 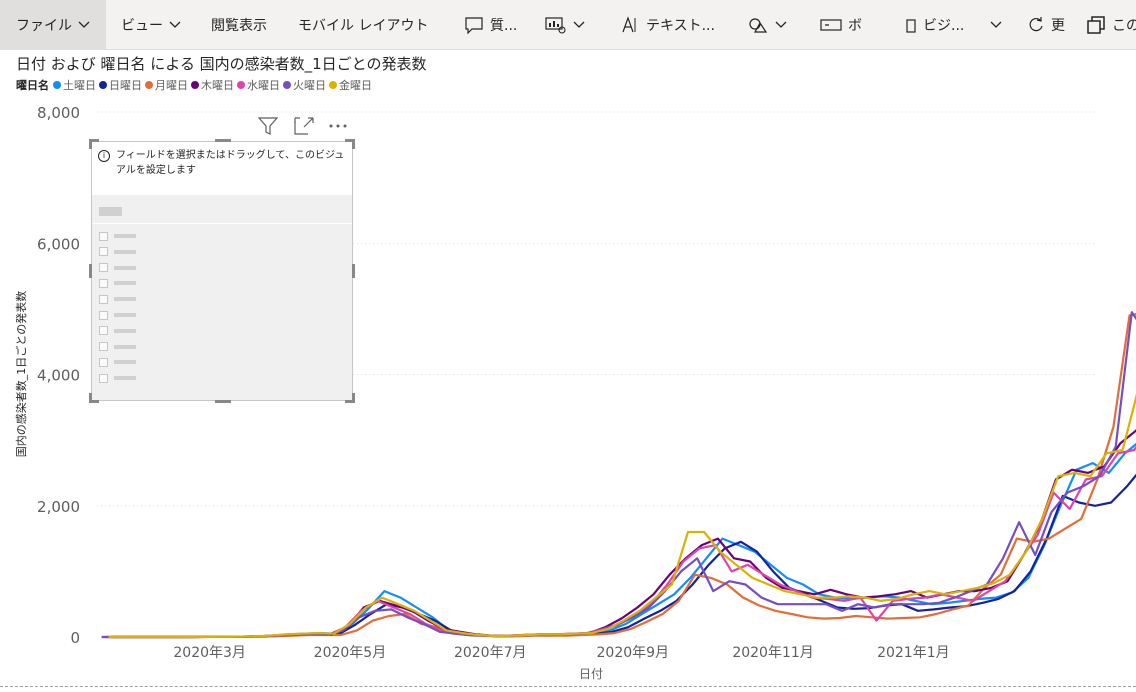 What do you see at coordinates (490, 653) in the screenshot?
I see `x-tick-label: 2020年7月` at bounding box center [490, 653].